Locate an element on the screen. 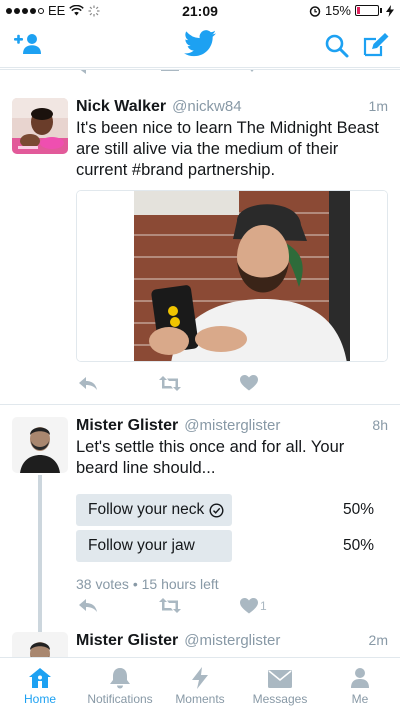 Image resolution: width=400 pixels, height=711 pixels. tweet-body: Mister Glister @misterglister 2m is located at coordinates (232, 641).